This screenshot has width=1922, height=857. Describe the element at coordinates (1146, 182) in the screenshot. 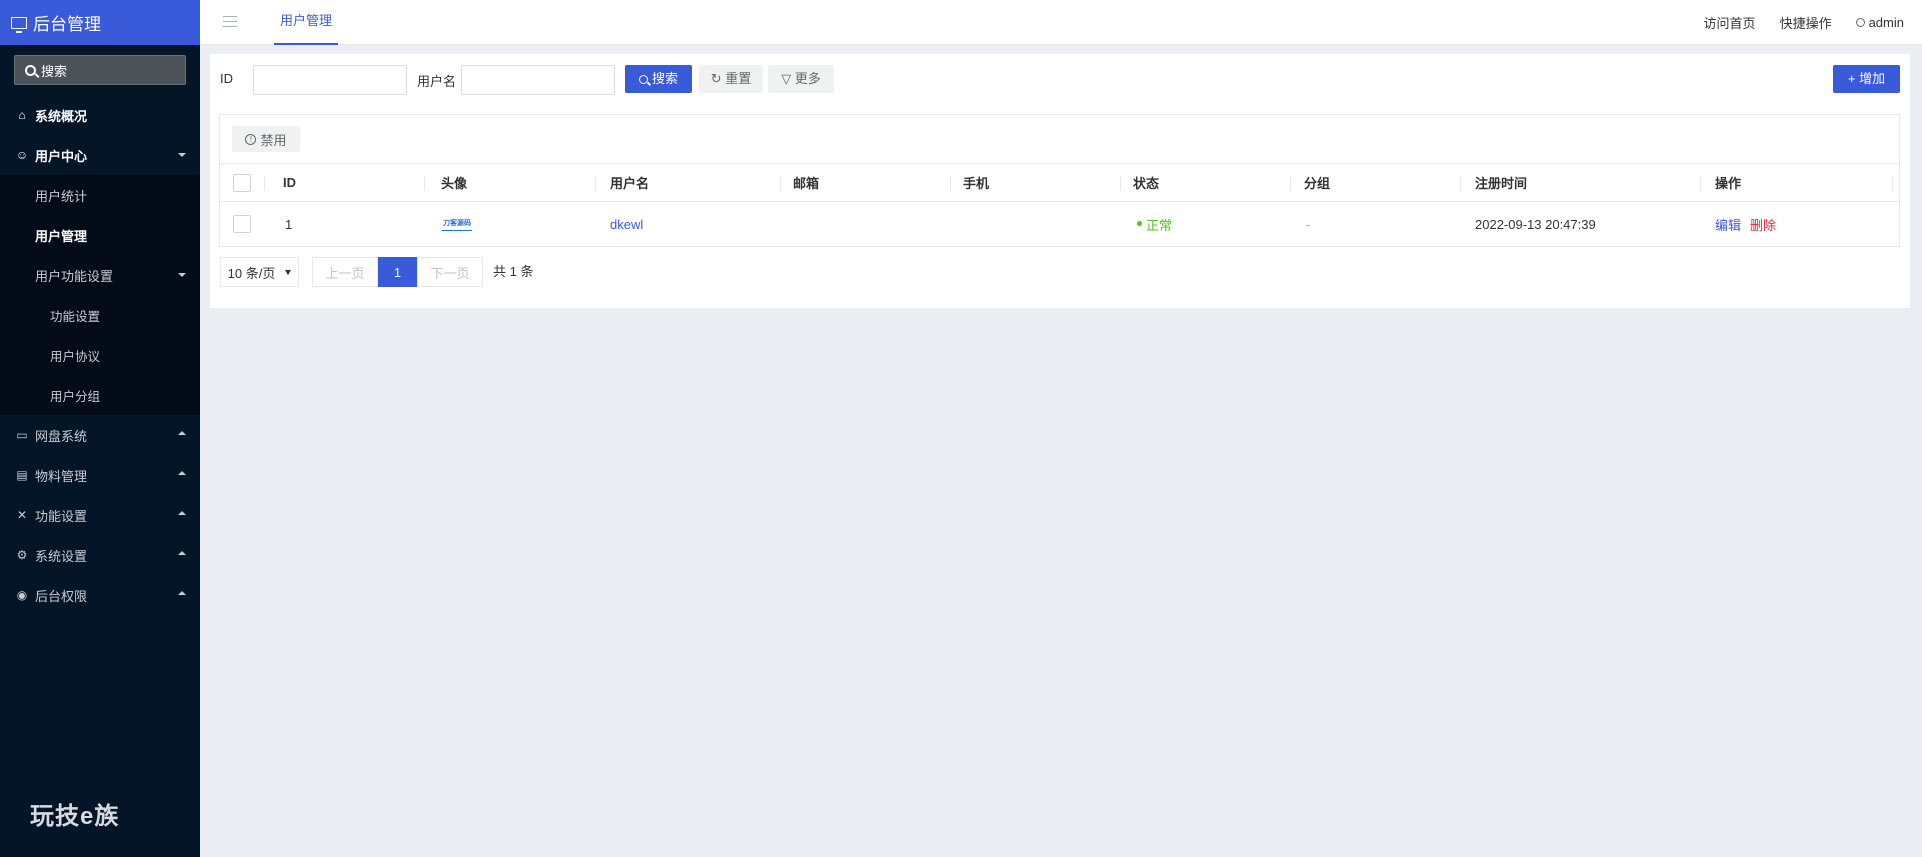

I see `column-header-status: 状态` at that location.